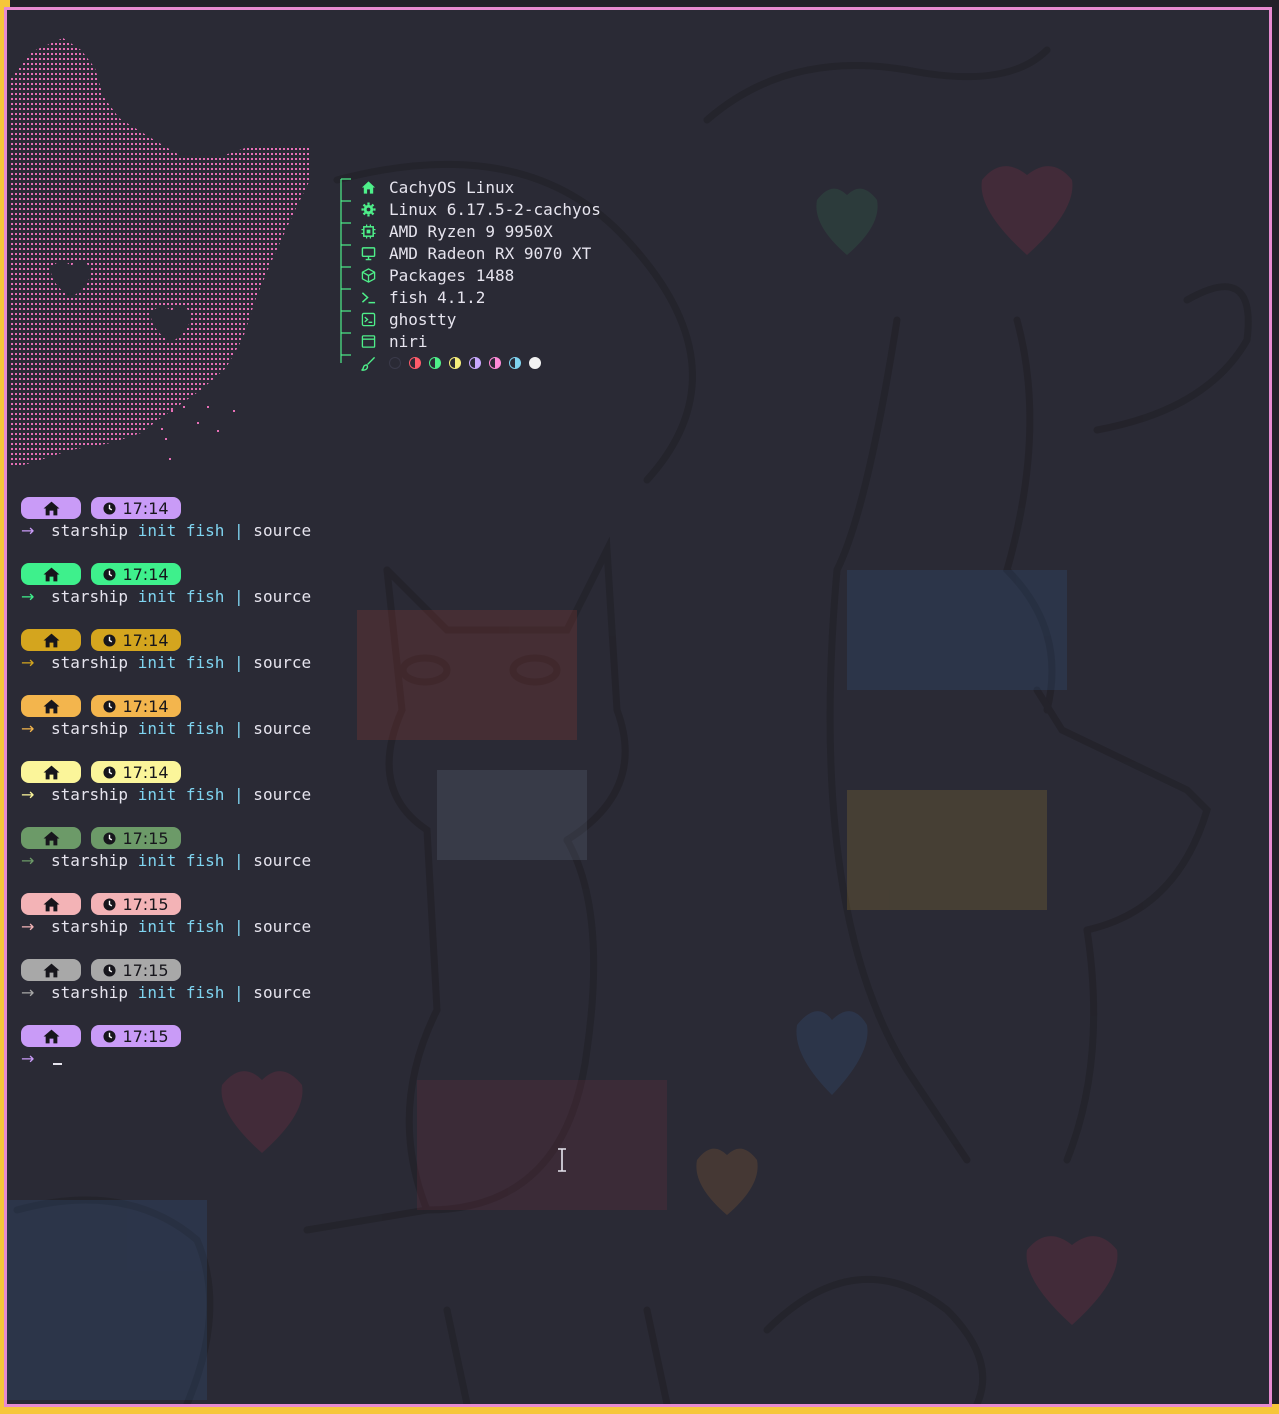 The height and width of the screenshot is (1414, 1279). Describe the element at coordinates (471, 231) in the screenshot. I see `ff-cpu-text: AMD Ryzen 9 9950X` at that location.